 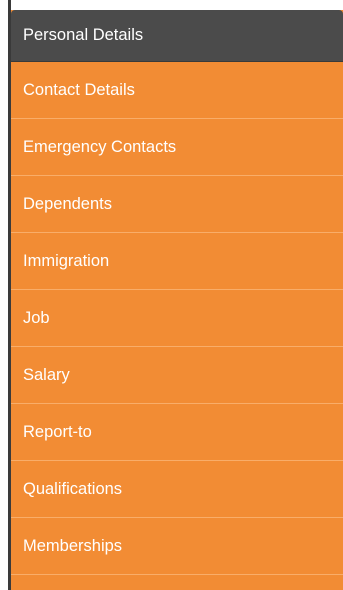 I want to click on menu-item-label: Qualifications, so click(x=73, y=488).